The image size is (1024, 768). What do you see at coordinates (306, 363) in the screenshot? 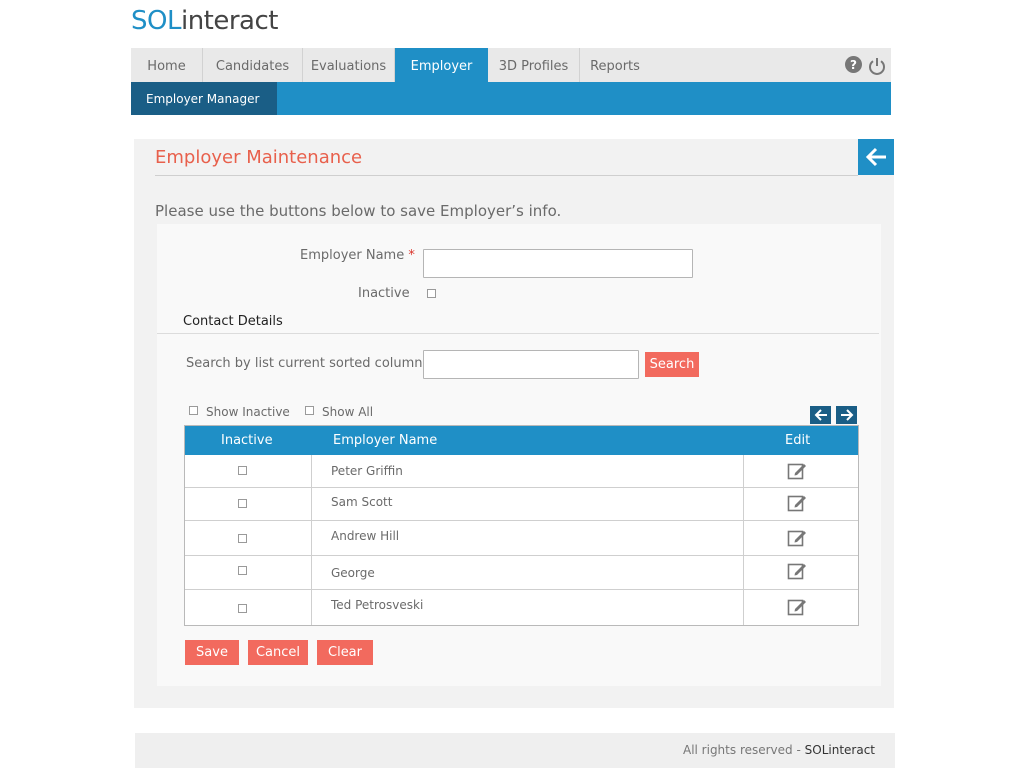
I see `search-label: Search by list current sorted column:` at bounding box center [306, 363].